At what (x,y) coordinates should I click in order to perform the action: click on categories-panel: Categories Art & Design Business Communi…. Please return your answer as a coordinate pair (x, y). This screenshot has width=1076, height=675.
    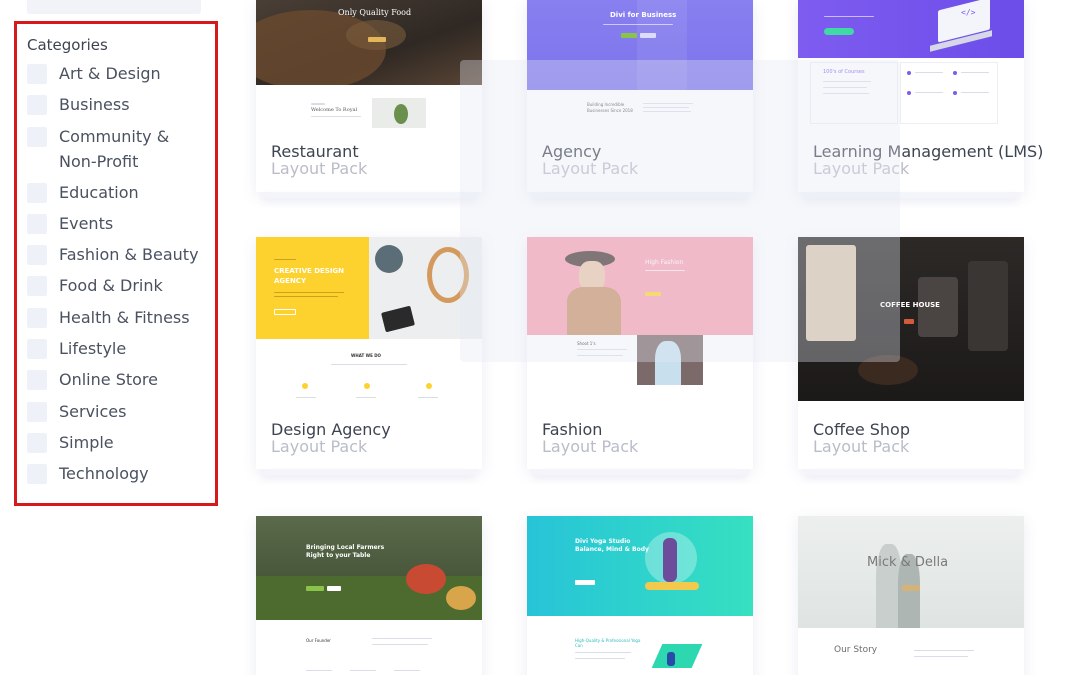
    Looking at the image, I should click on (116, 263).